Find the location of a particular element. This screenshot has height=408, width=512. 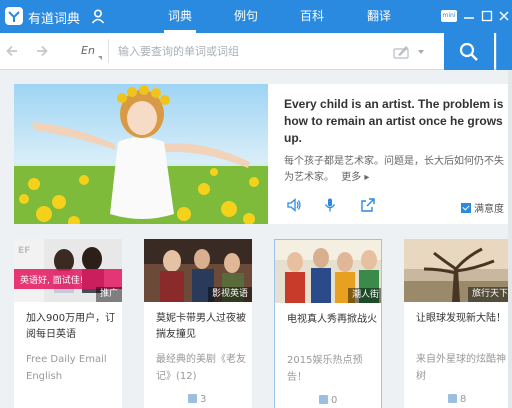

sentence-chinese-text: 每个孩子都是艺术家。问题是，长大后如何仍不失为艺术家。 is located at coordinates (394, 169).